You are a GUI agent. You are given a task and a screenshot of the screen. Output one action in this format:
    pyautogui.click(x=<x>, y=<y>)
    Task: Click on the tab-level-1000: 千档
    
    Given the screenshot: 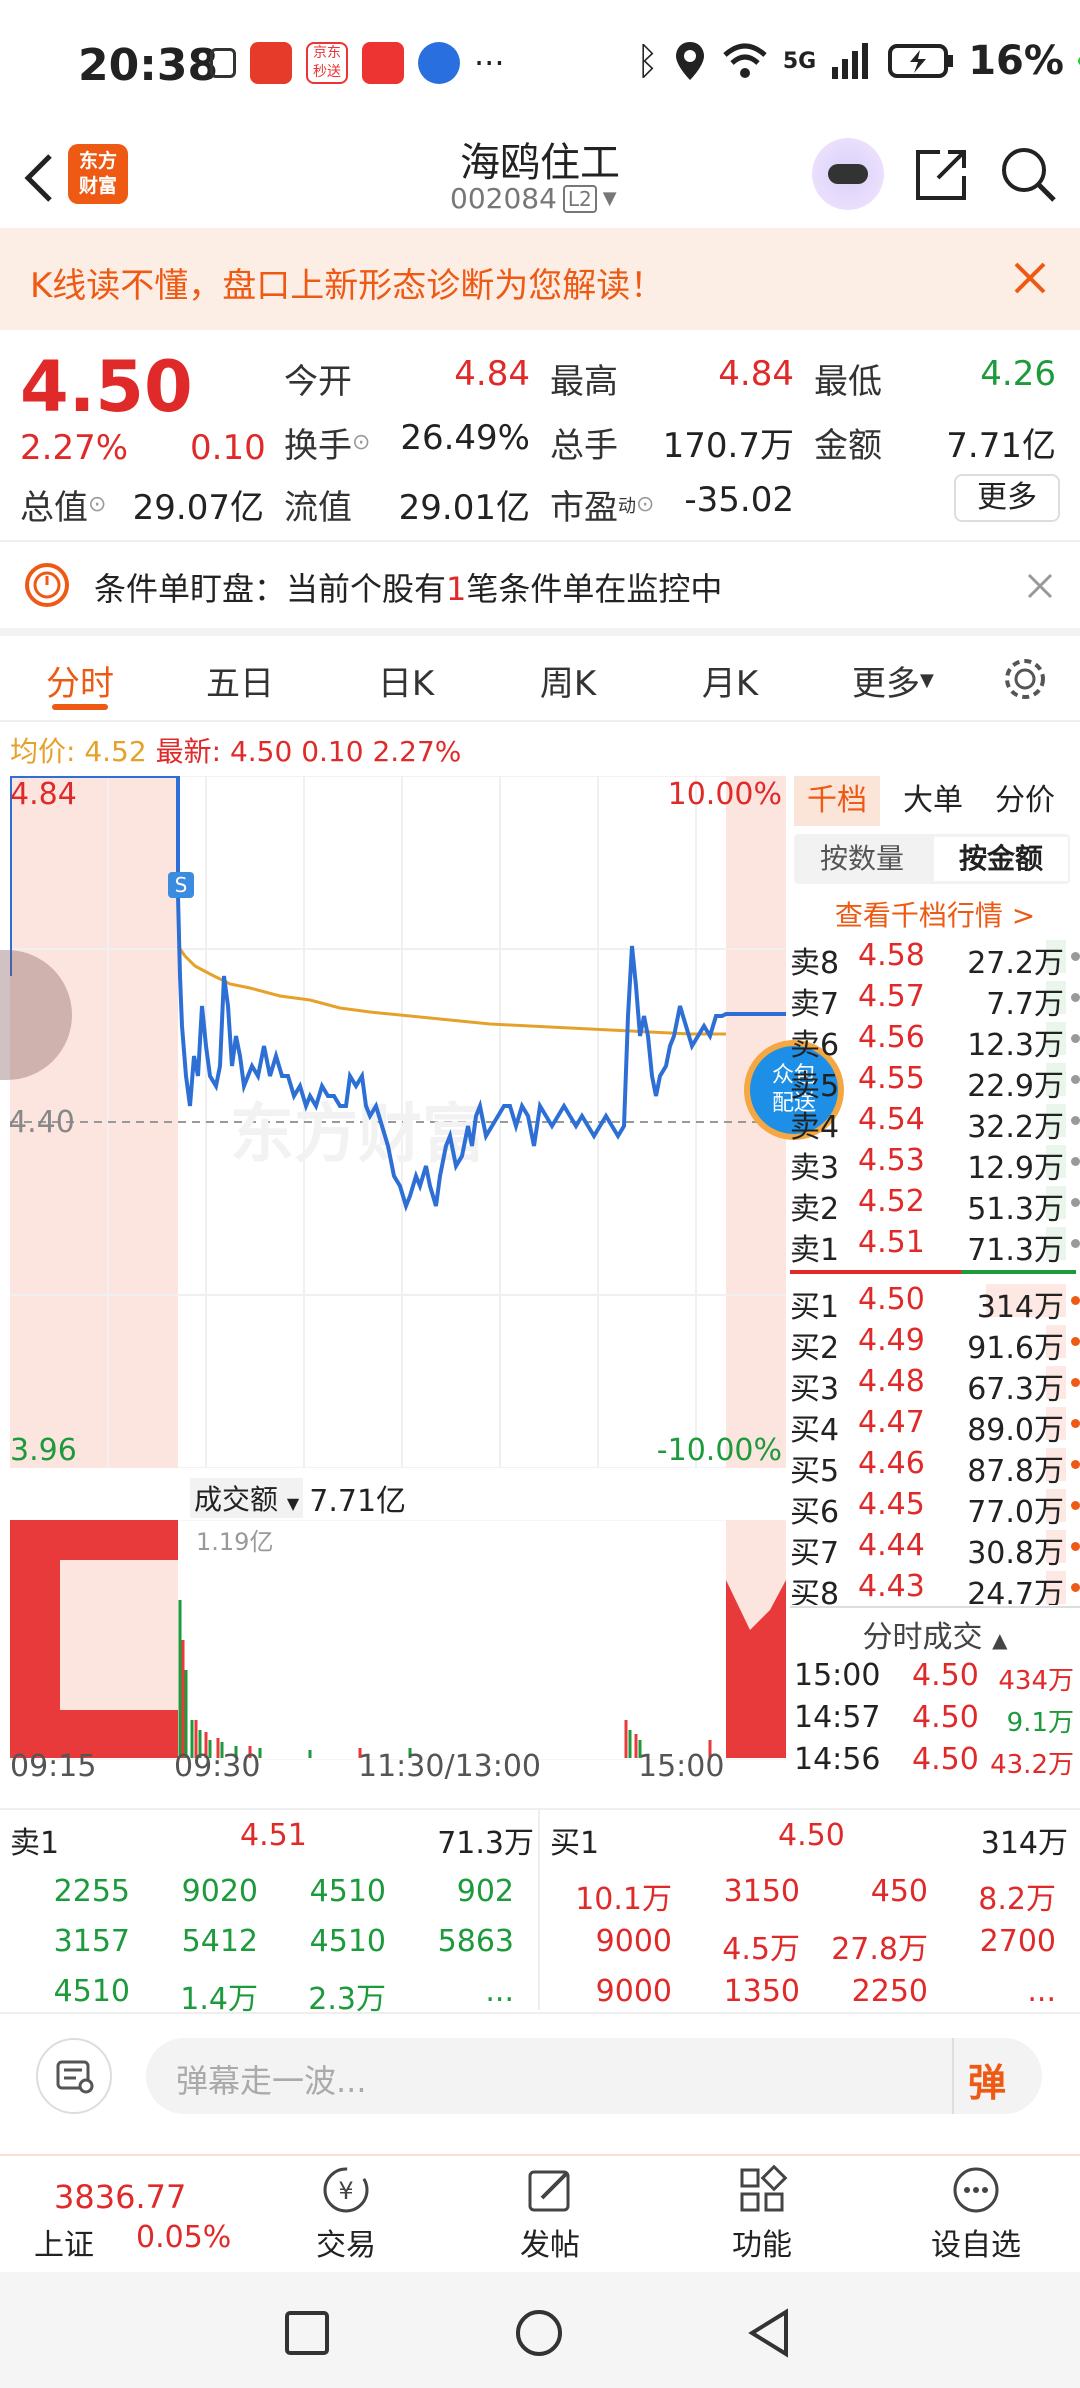 What is the action you would take?
    pyautogui.click(x=837, y=801)
    